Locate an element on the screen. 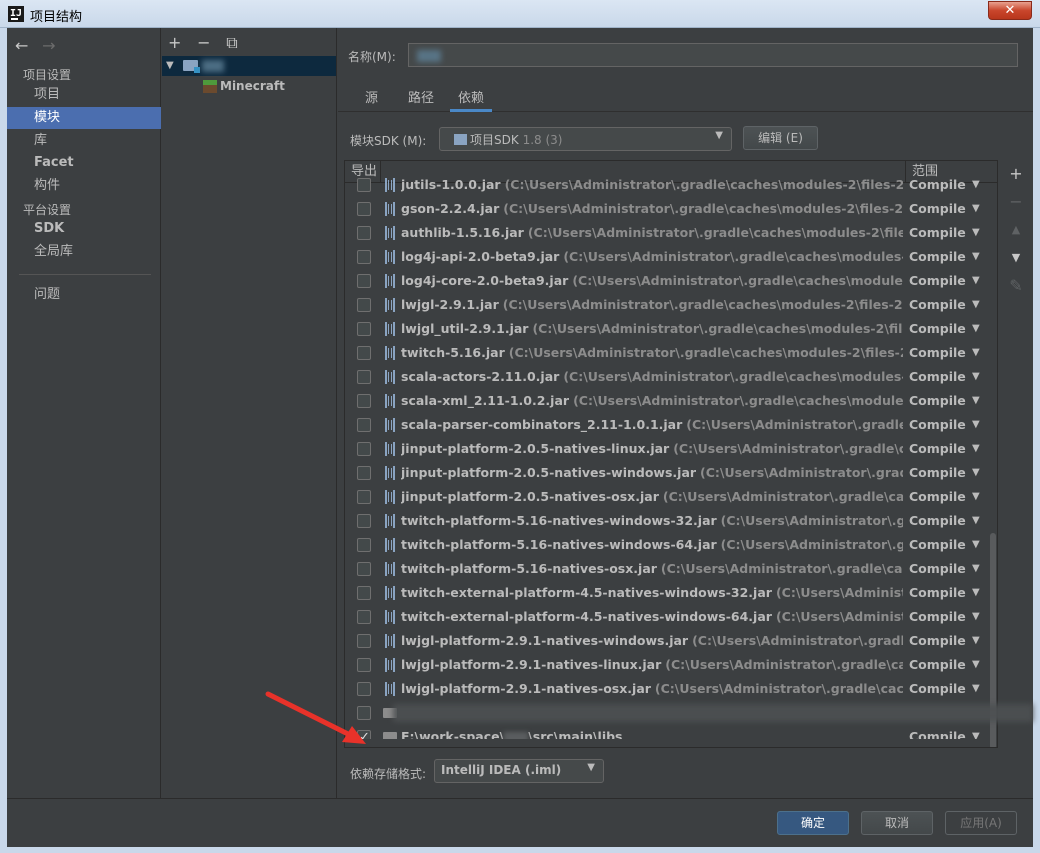 This screenshot has height=853, width=1040. window-close-button: ✕ is located at coordinates (1010, 10).